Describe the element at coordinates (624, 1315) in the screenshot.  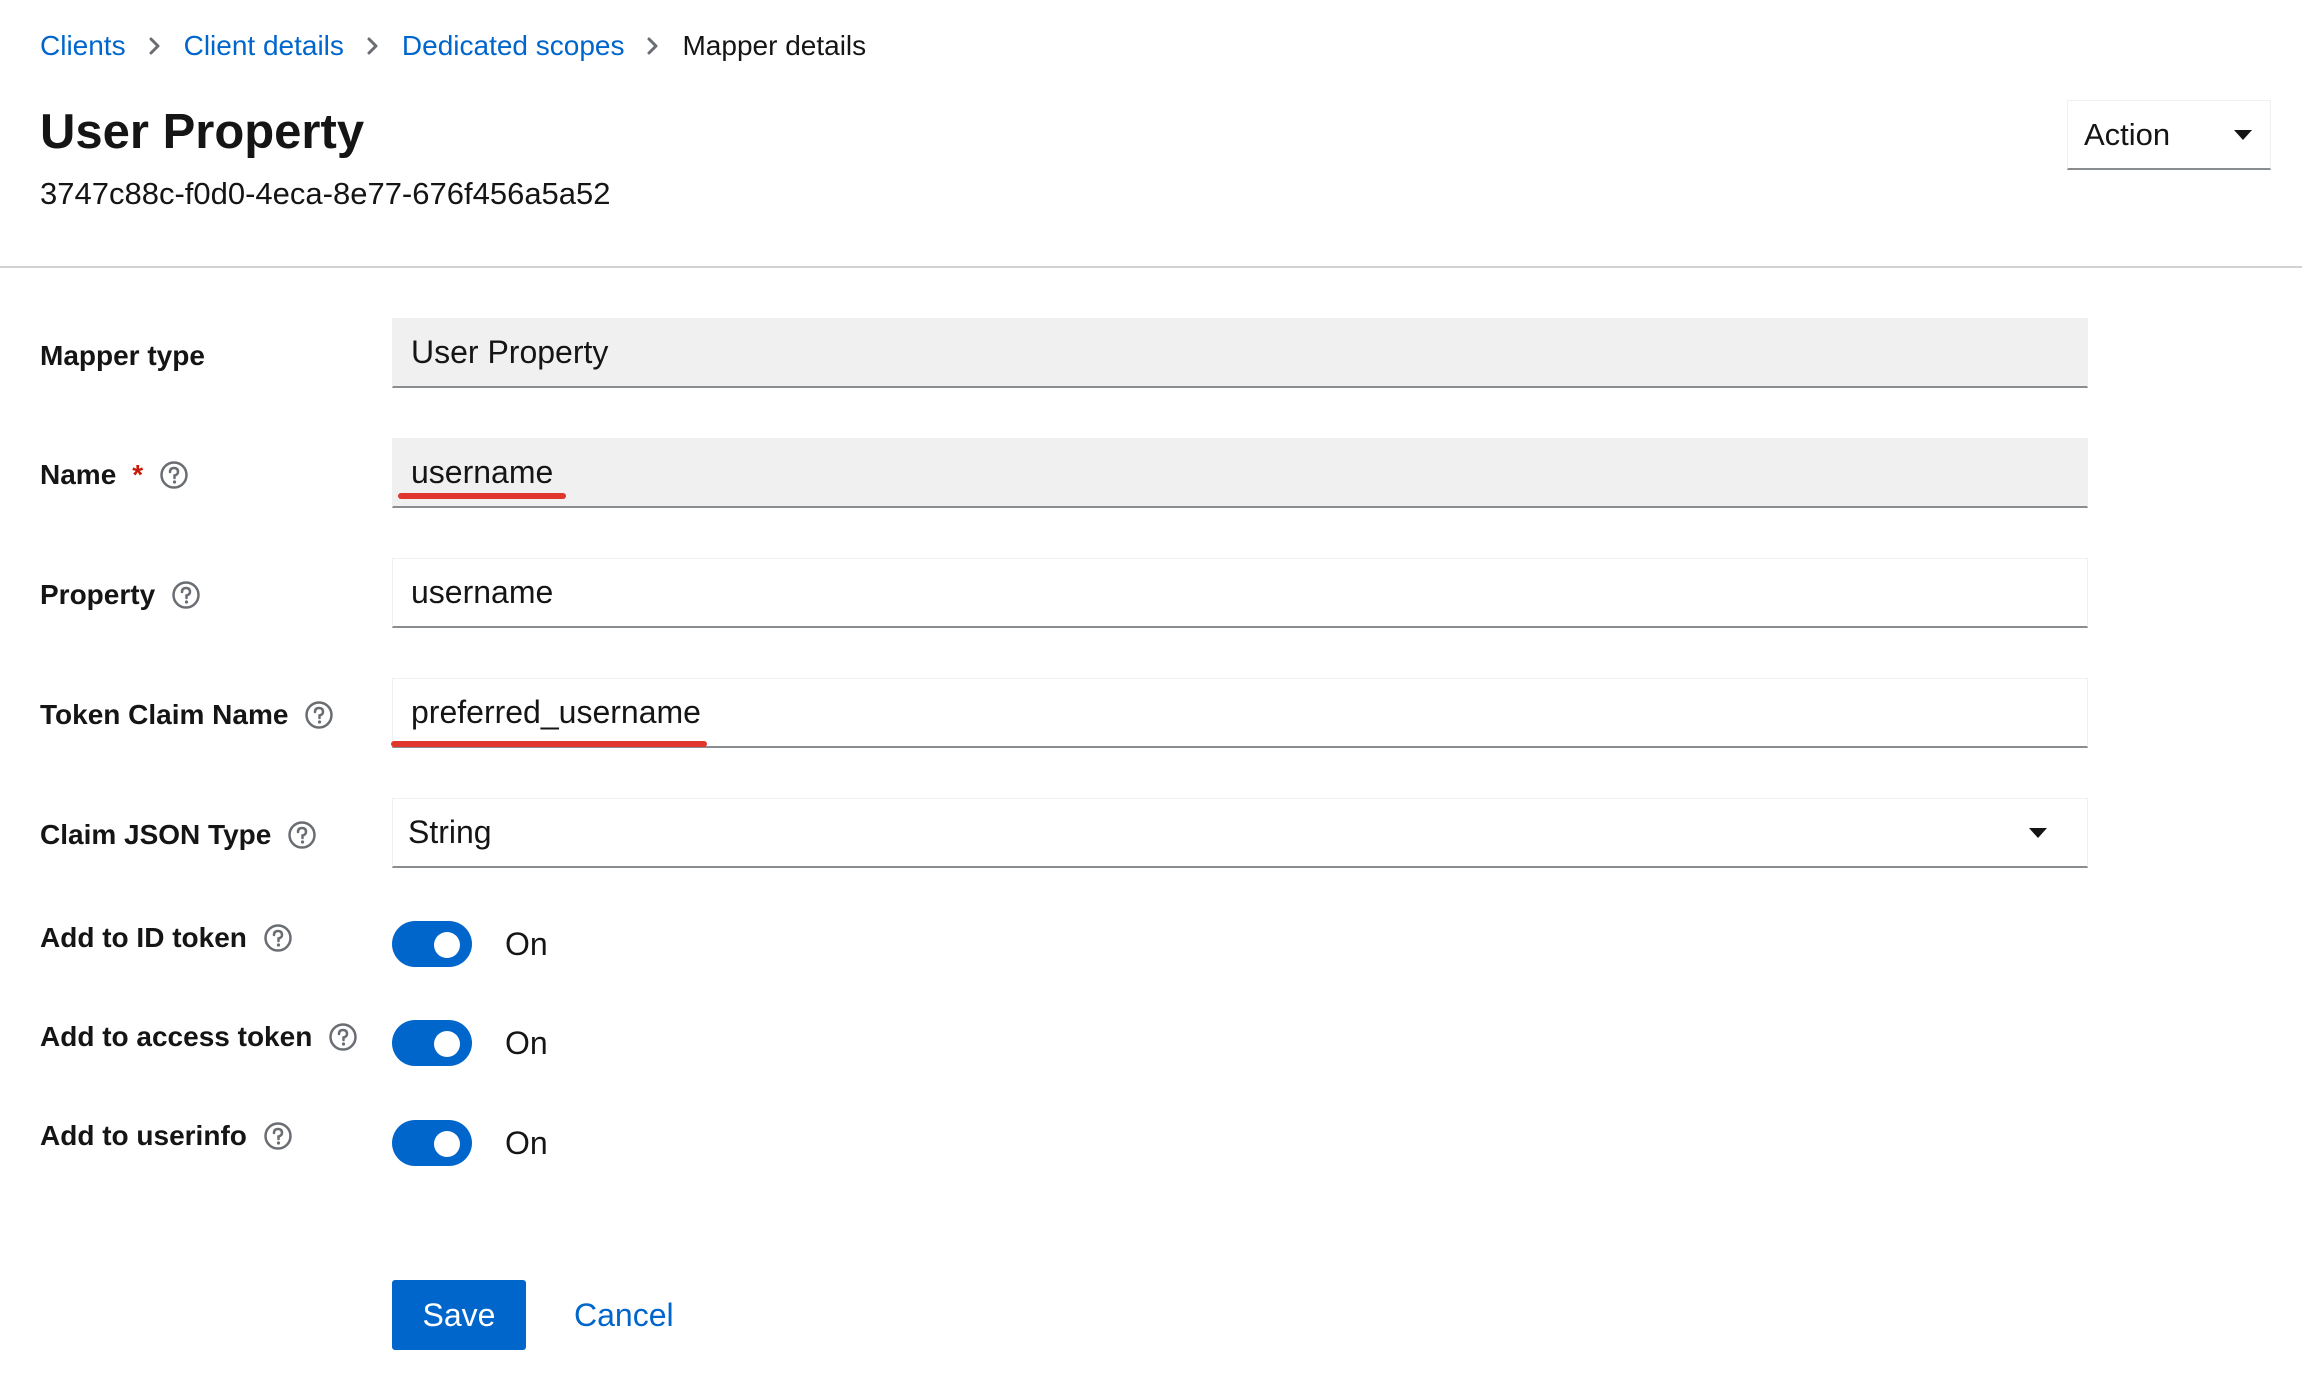
I see `cancel-button: Cancel` at that location.